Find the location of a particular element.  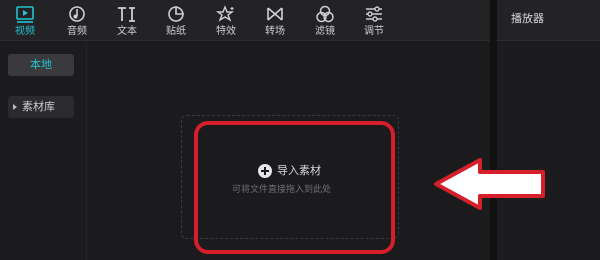

adjust-icon is located at coordinates (374, 14).